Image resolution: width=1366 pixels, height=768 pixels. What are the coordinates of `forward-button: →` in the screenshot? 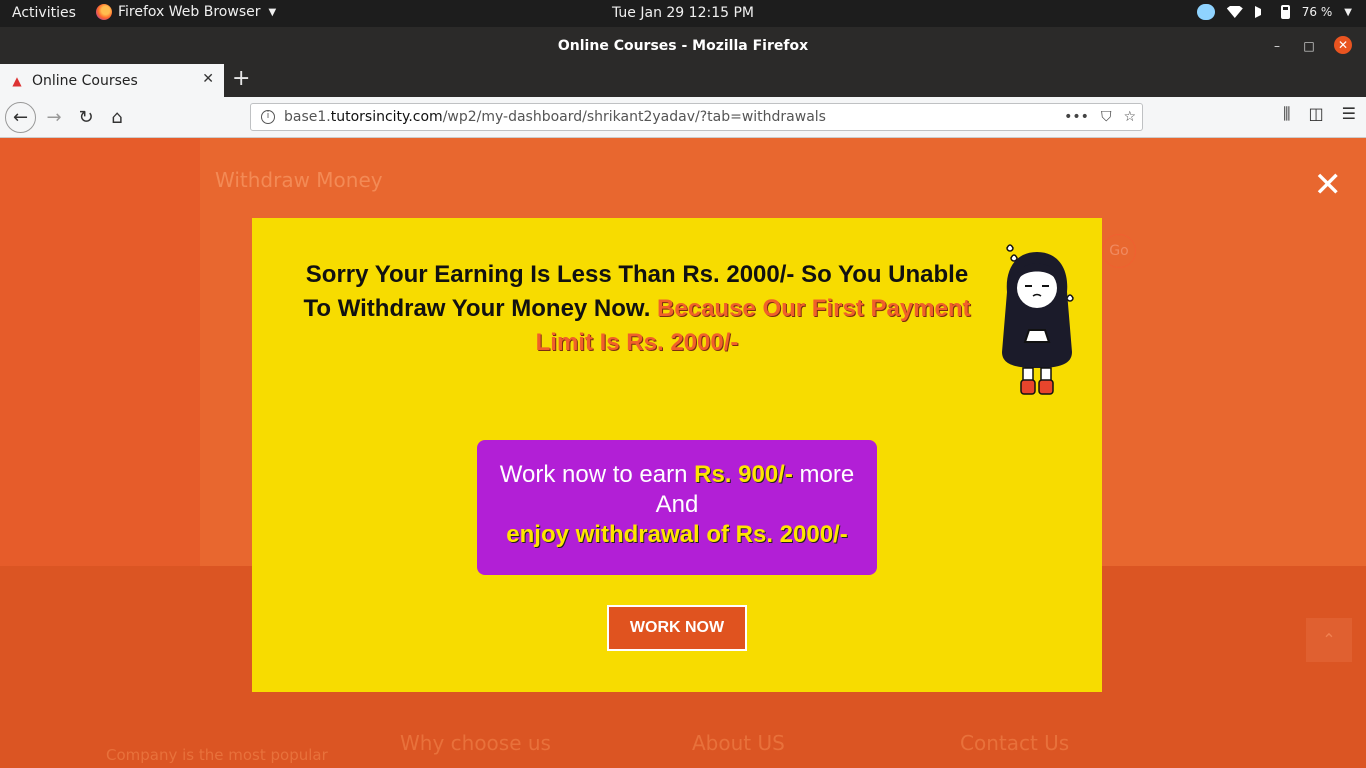 It's located at (54, 118).